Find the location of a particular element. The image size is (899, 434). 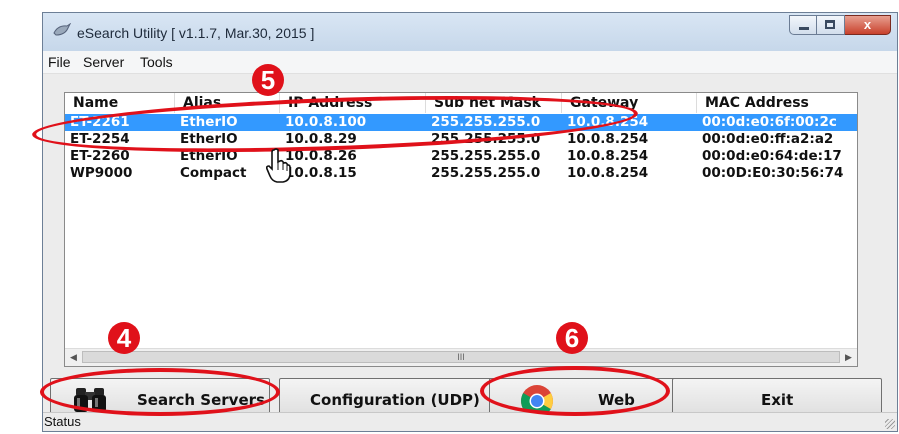

annotation-oval-web is located at coordinates (575, 391).